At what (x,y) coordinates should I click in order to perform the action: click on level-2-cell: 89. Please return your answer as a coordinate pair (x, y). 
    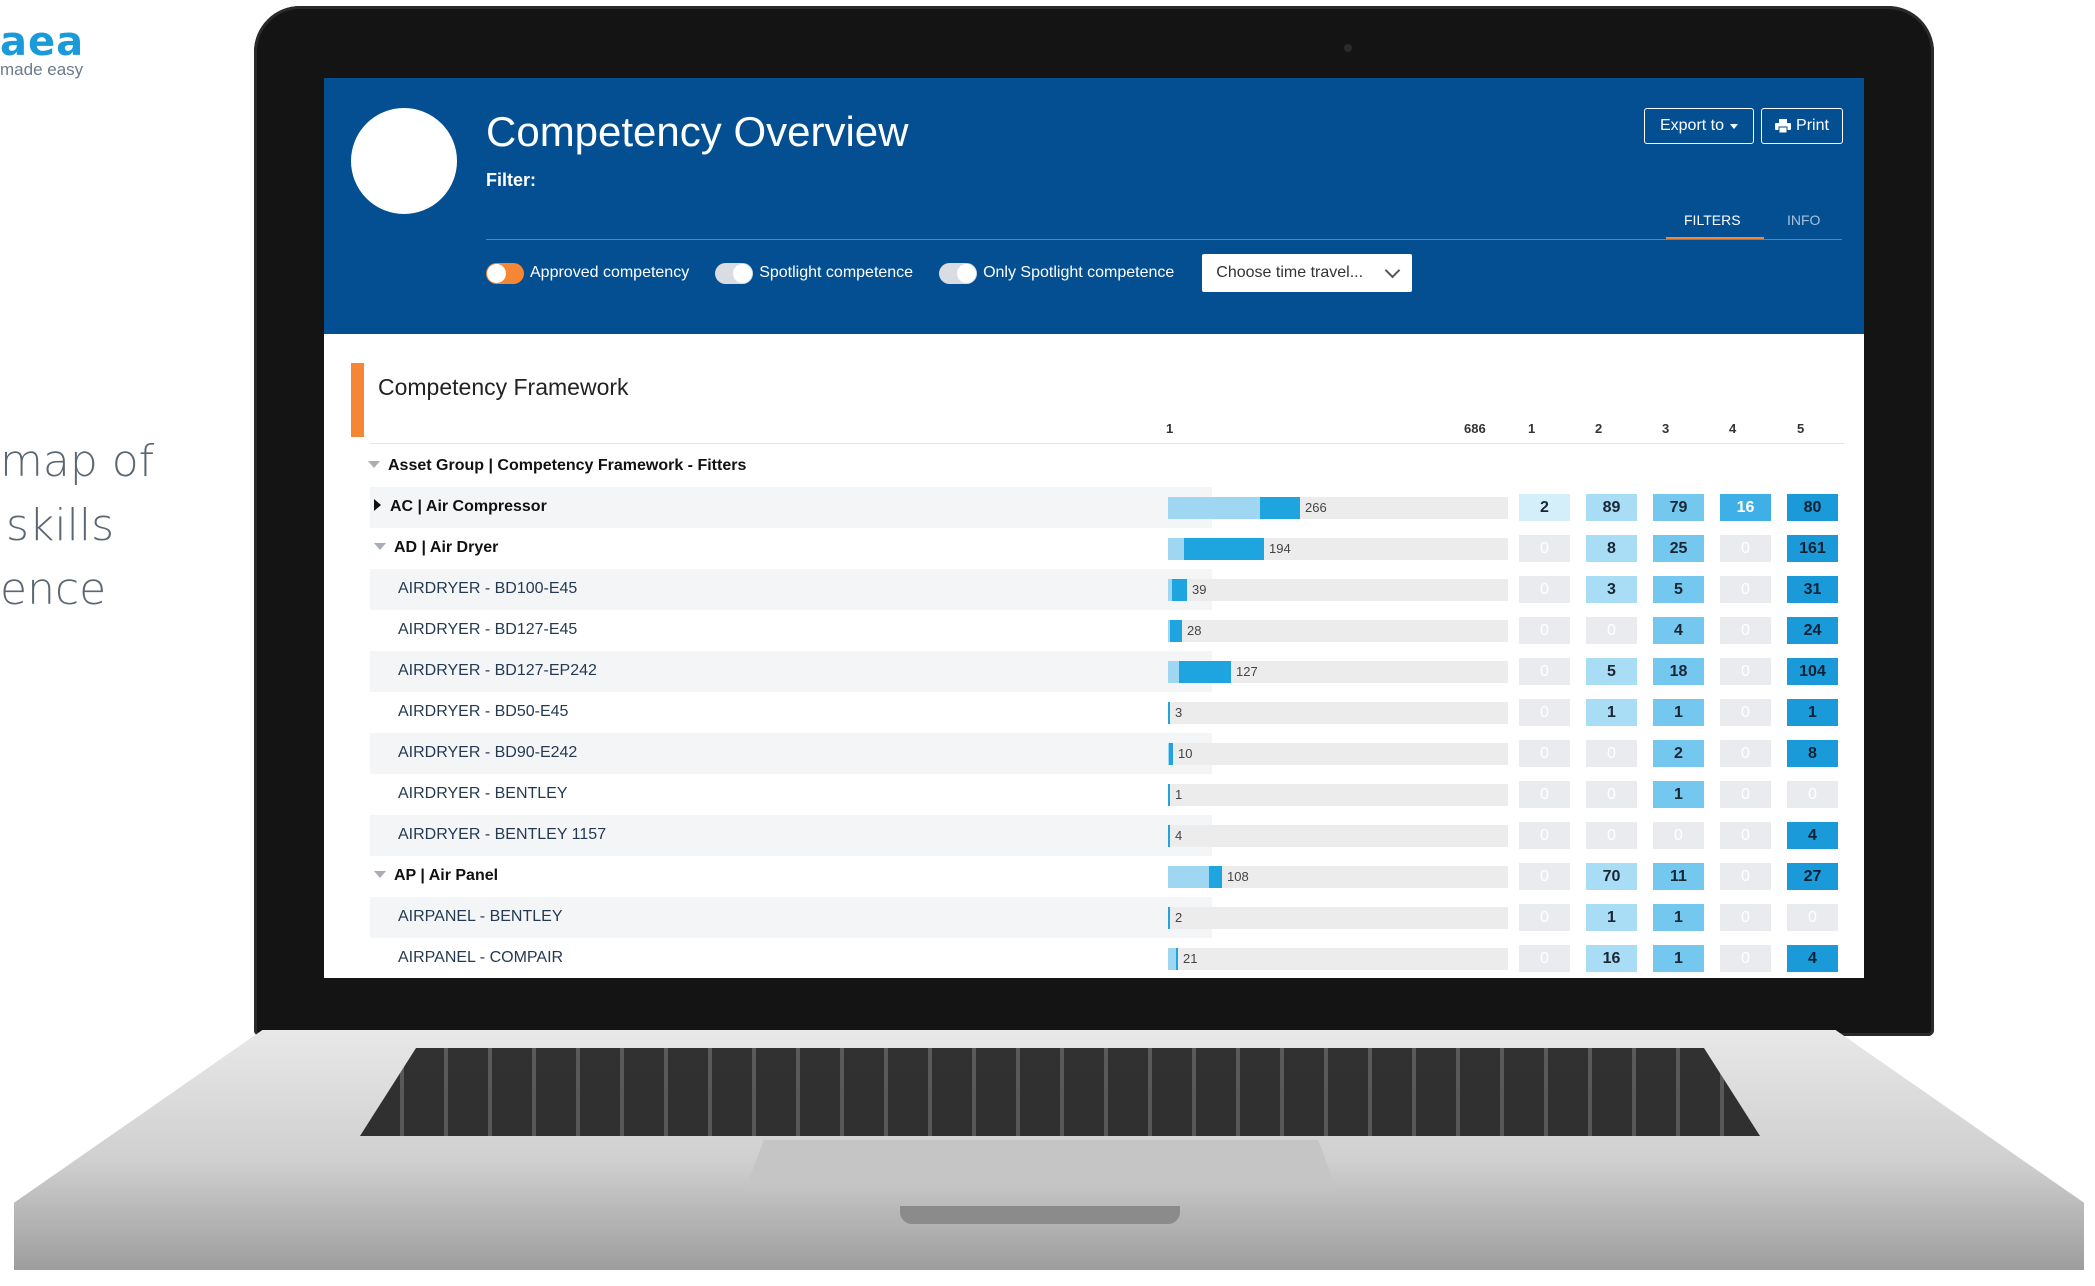
    Looking at the image, I should click on (1611, 507).